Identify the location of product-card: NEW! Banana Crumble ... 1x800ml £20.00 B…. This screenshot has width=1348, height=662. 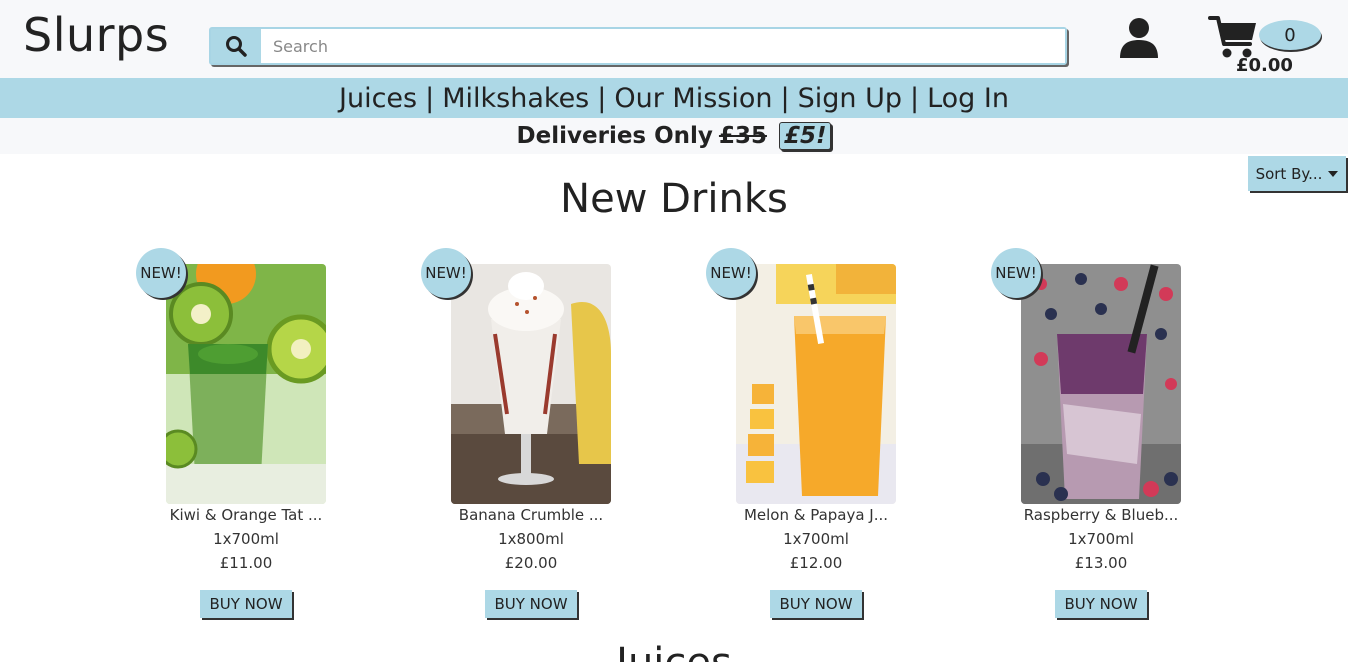
(521, 438).